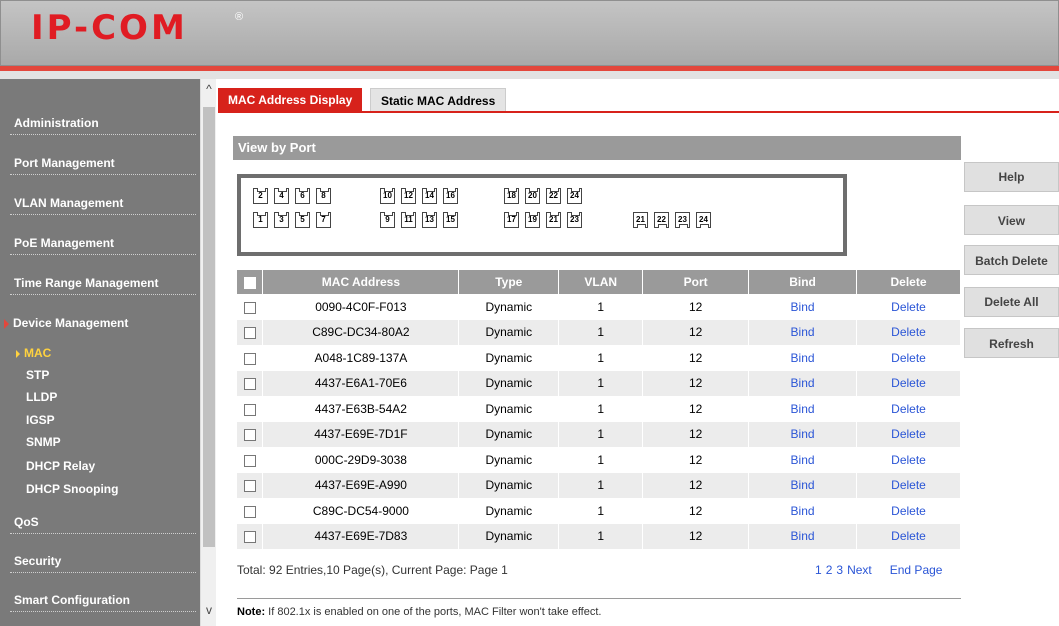  Describe the element at coordinates (682, 220) in the screenshot. I see `sfp-port-23-icon: 23` at that location.